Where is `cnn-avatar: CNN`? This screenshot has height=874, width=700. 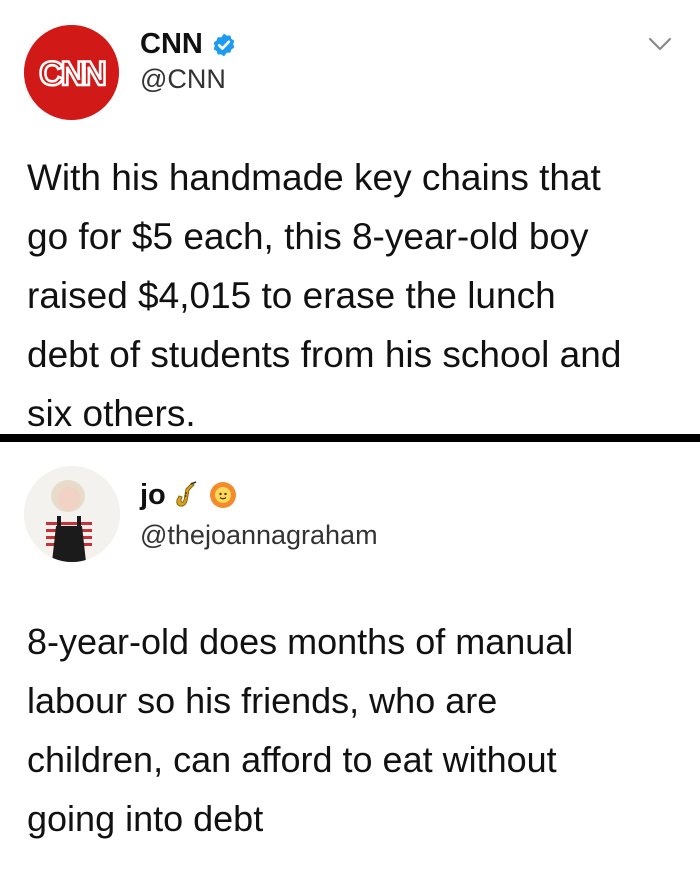 cnn-avatar: CNN is located at coordinates (71, 72).